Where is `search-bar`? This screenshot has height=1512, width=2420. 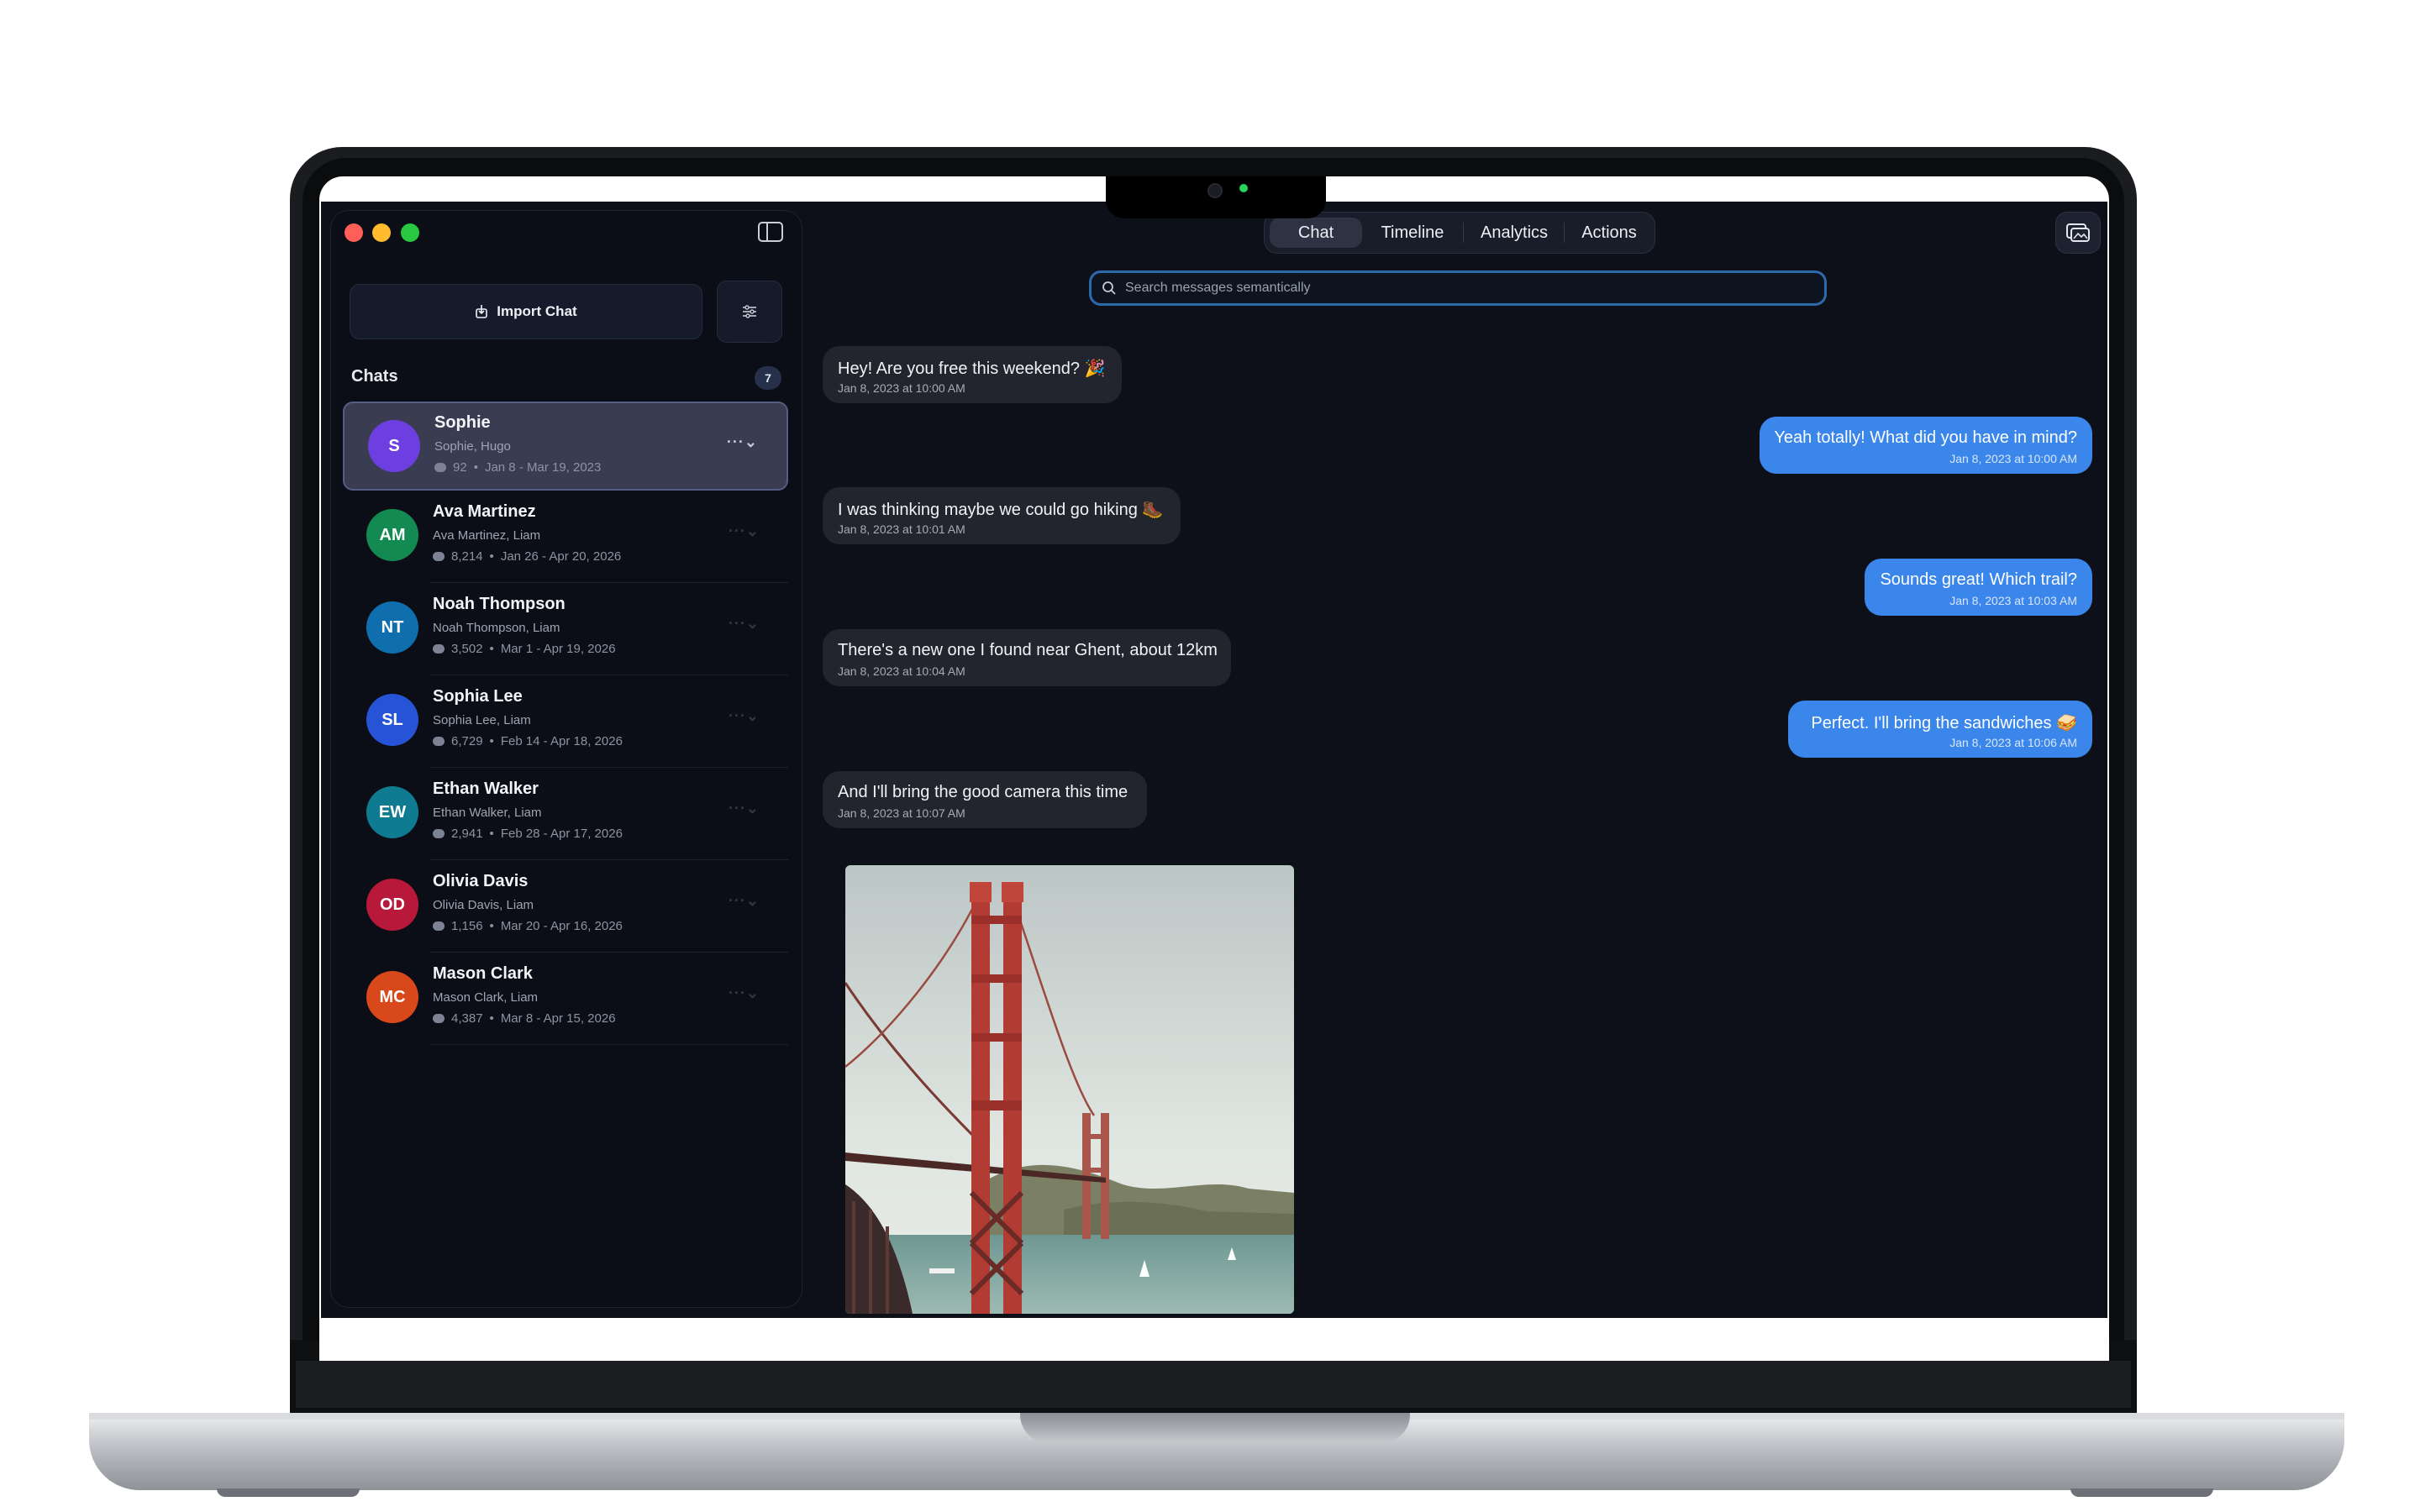 search-bar is located at coordinates (1458, 288).